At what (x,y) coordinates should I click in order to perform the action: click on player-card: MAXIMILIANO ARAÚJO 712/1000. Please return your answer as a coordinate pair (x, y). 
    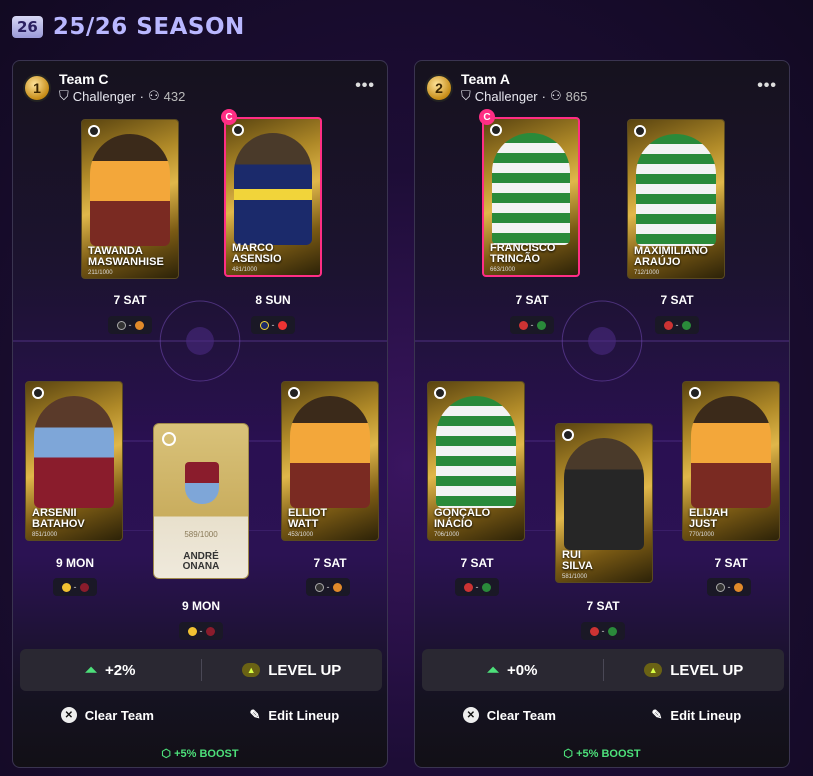
    Looking at the image, I should click on (676, 199).